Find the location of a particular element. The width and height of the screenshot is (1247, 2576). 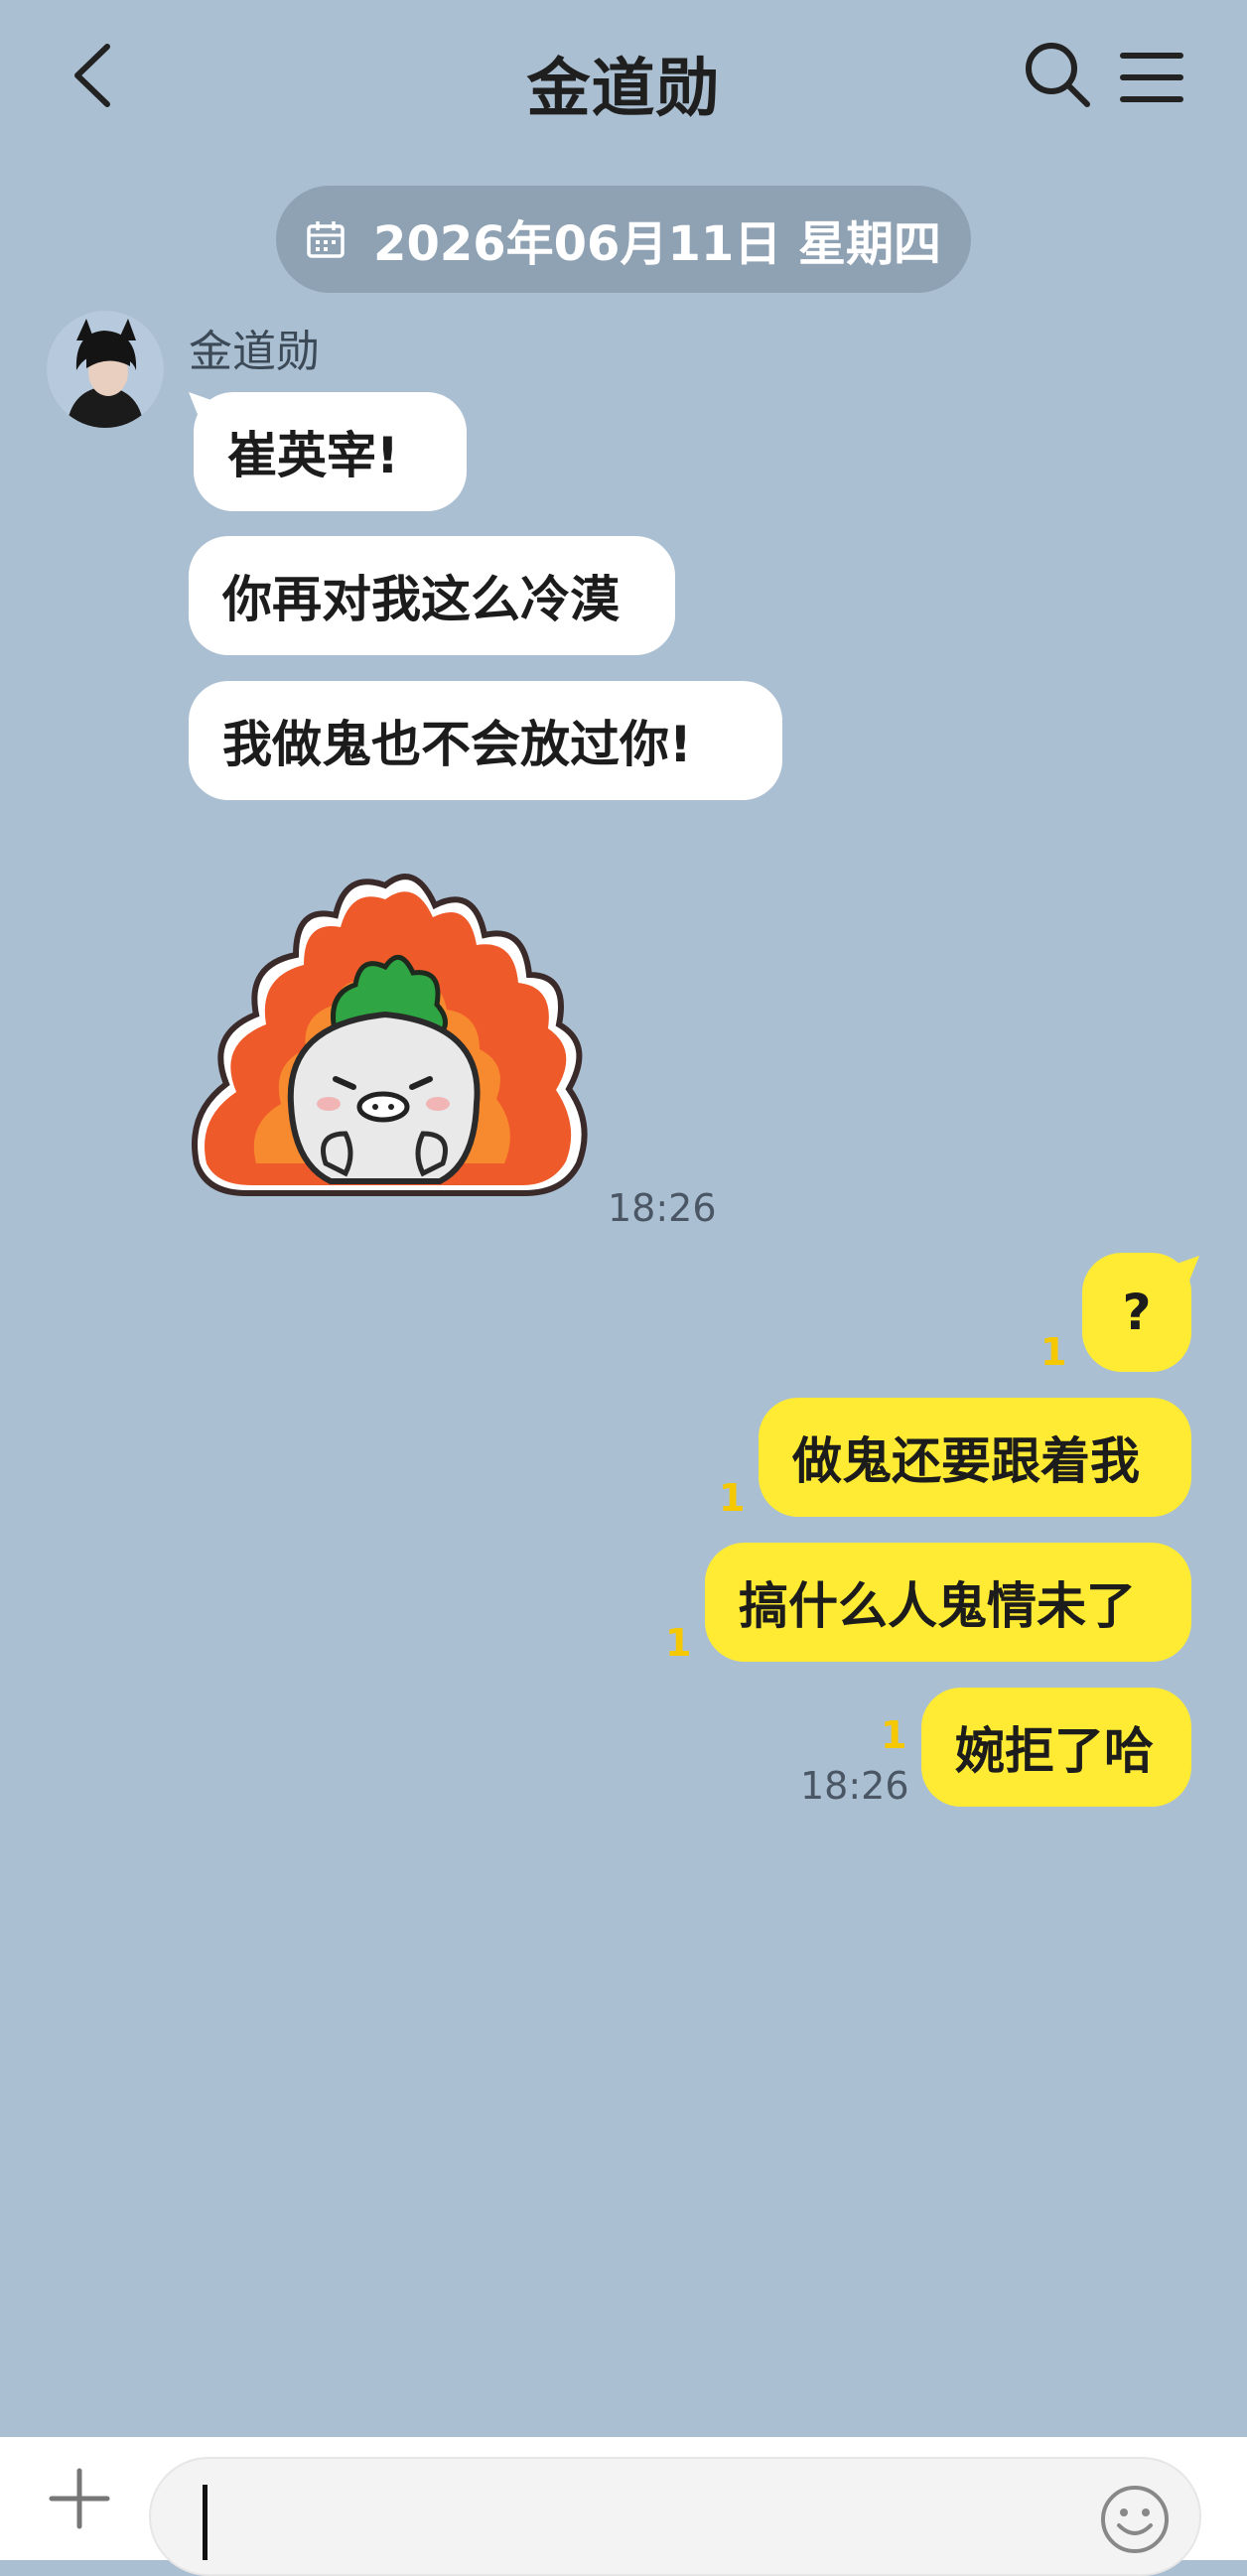

incoming-message: 崔英宰! is located at coordinates (330, 451).